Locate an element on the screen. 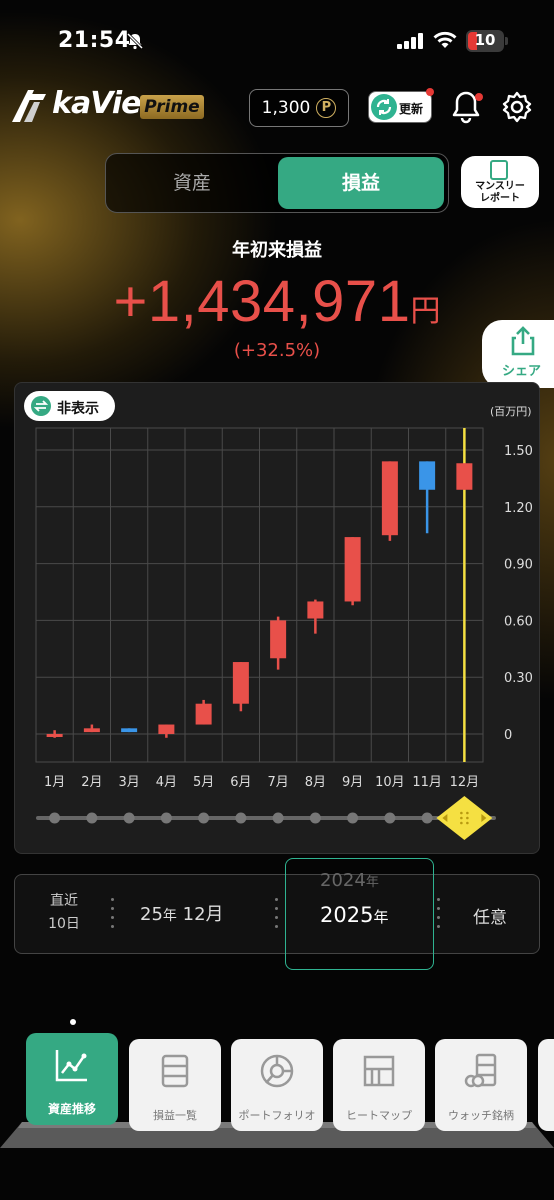 The height and width of the screenshot is (1200, 554). update-badge-dot is located at coordinates (430, 92).